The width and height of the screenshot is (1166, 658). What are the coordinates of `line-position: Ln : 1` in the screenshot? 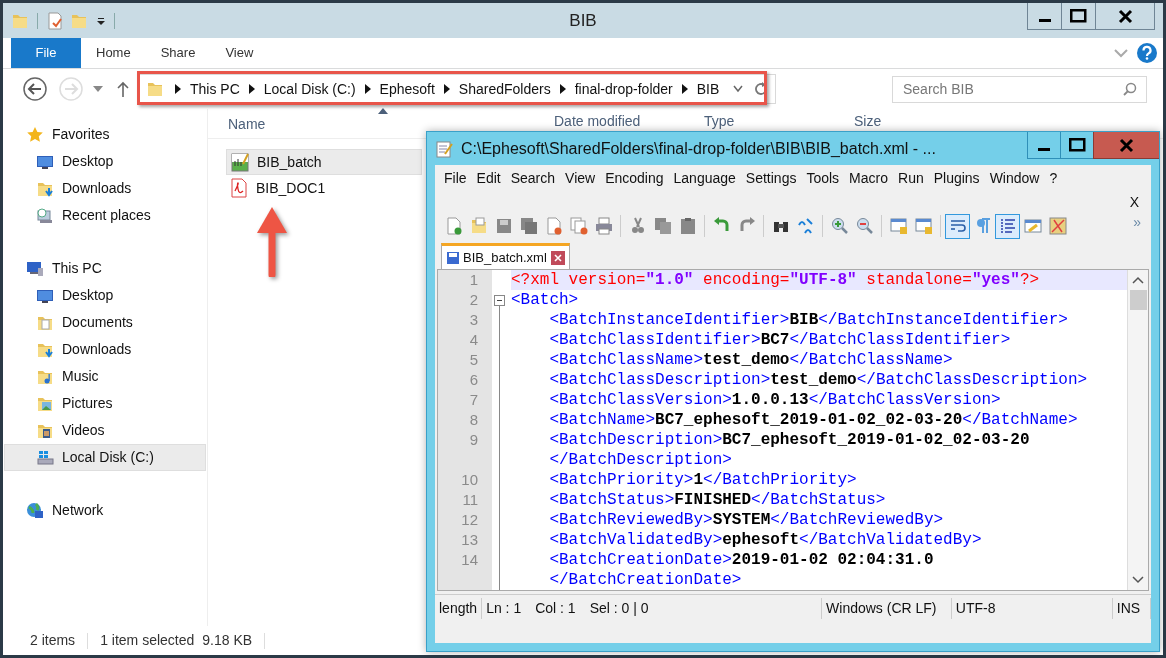 It's located at (504, 608).